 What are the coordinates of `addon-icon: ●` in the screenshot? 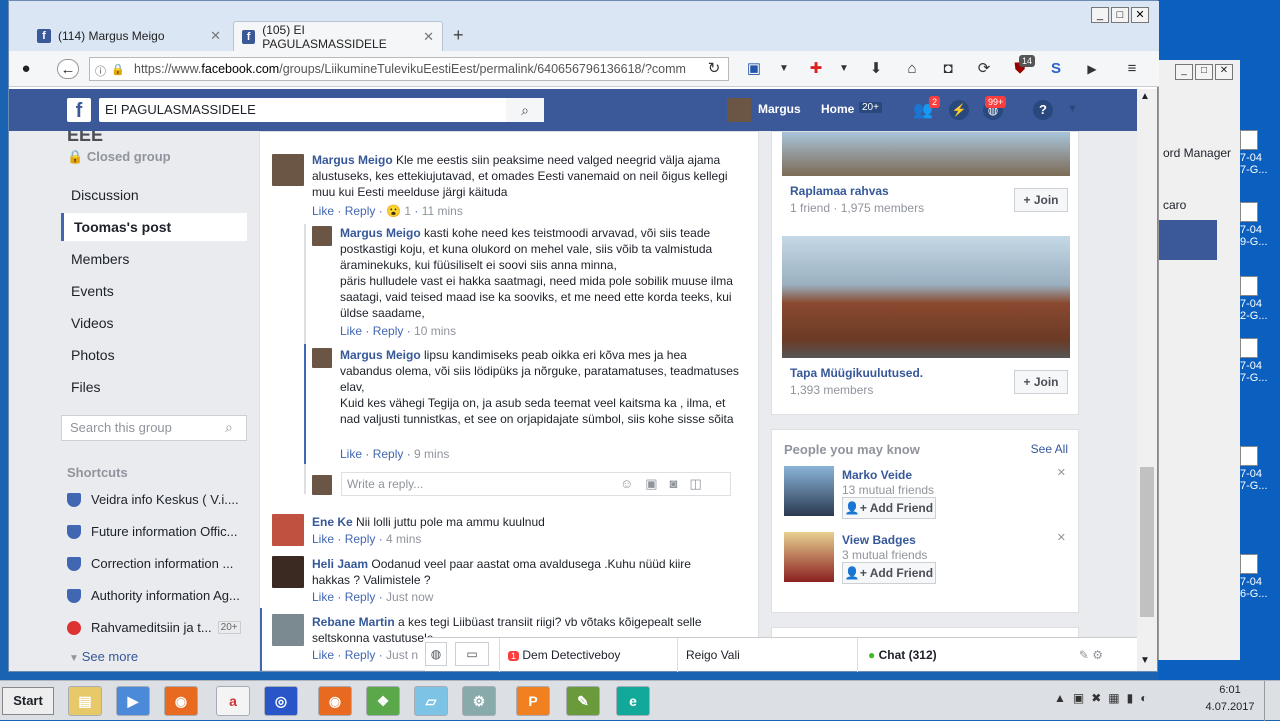 It's located at (26, 69).